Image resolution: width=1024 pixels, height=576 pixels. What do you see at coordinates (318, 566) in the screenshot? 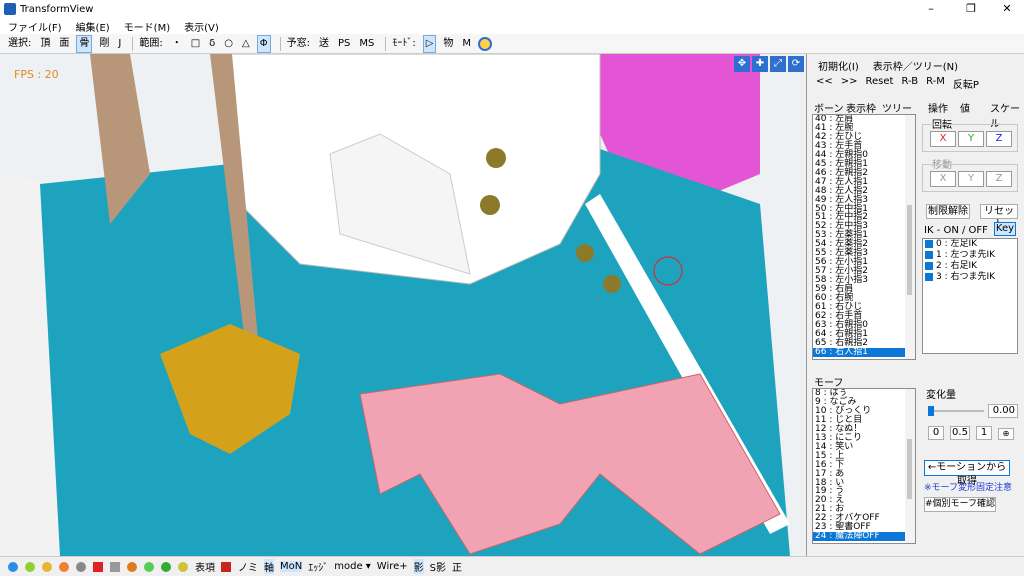
I see `status-item: ｴｯｼﾞ` at bounding box center [318, 566].